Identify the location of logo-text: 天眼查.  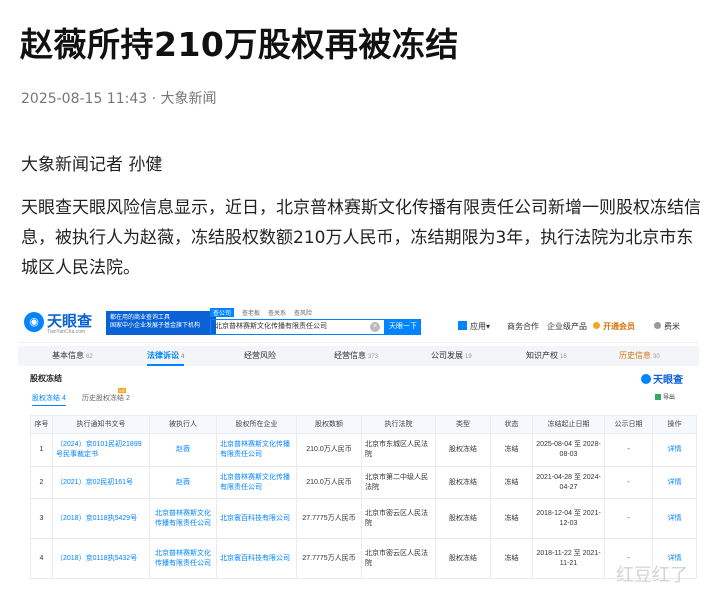
(70, 321).